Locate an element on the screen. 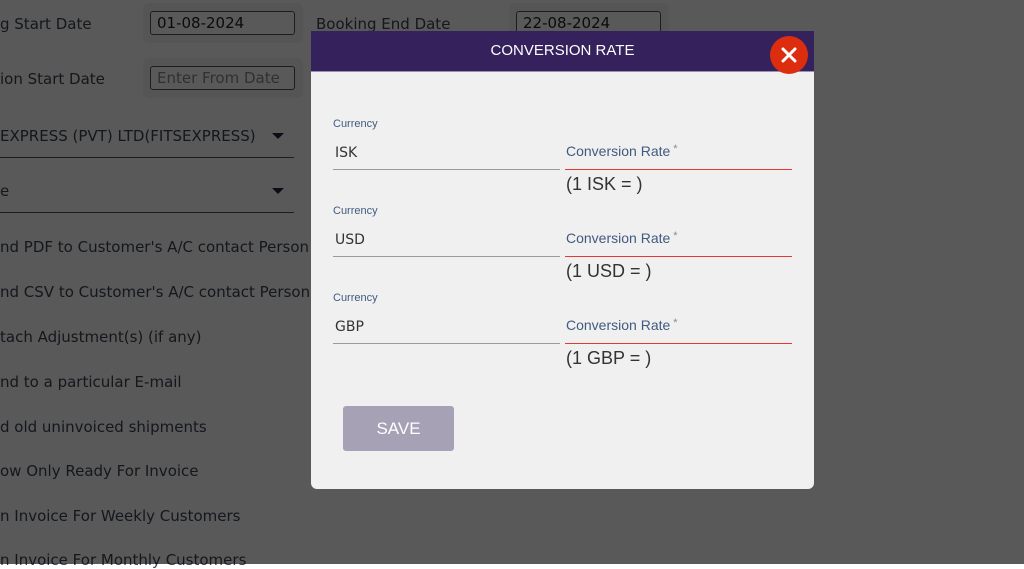 Image resolution: width=1024 pixels, height=569 pixels. rate-hint: (1 ISK = ) is located at coordinates (604, 184).